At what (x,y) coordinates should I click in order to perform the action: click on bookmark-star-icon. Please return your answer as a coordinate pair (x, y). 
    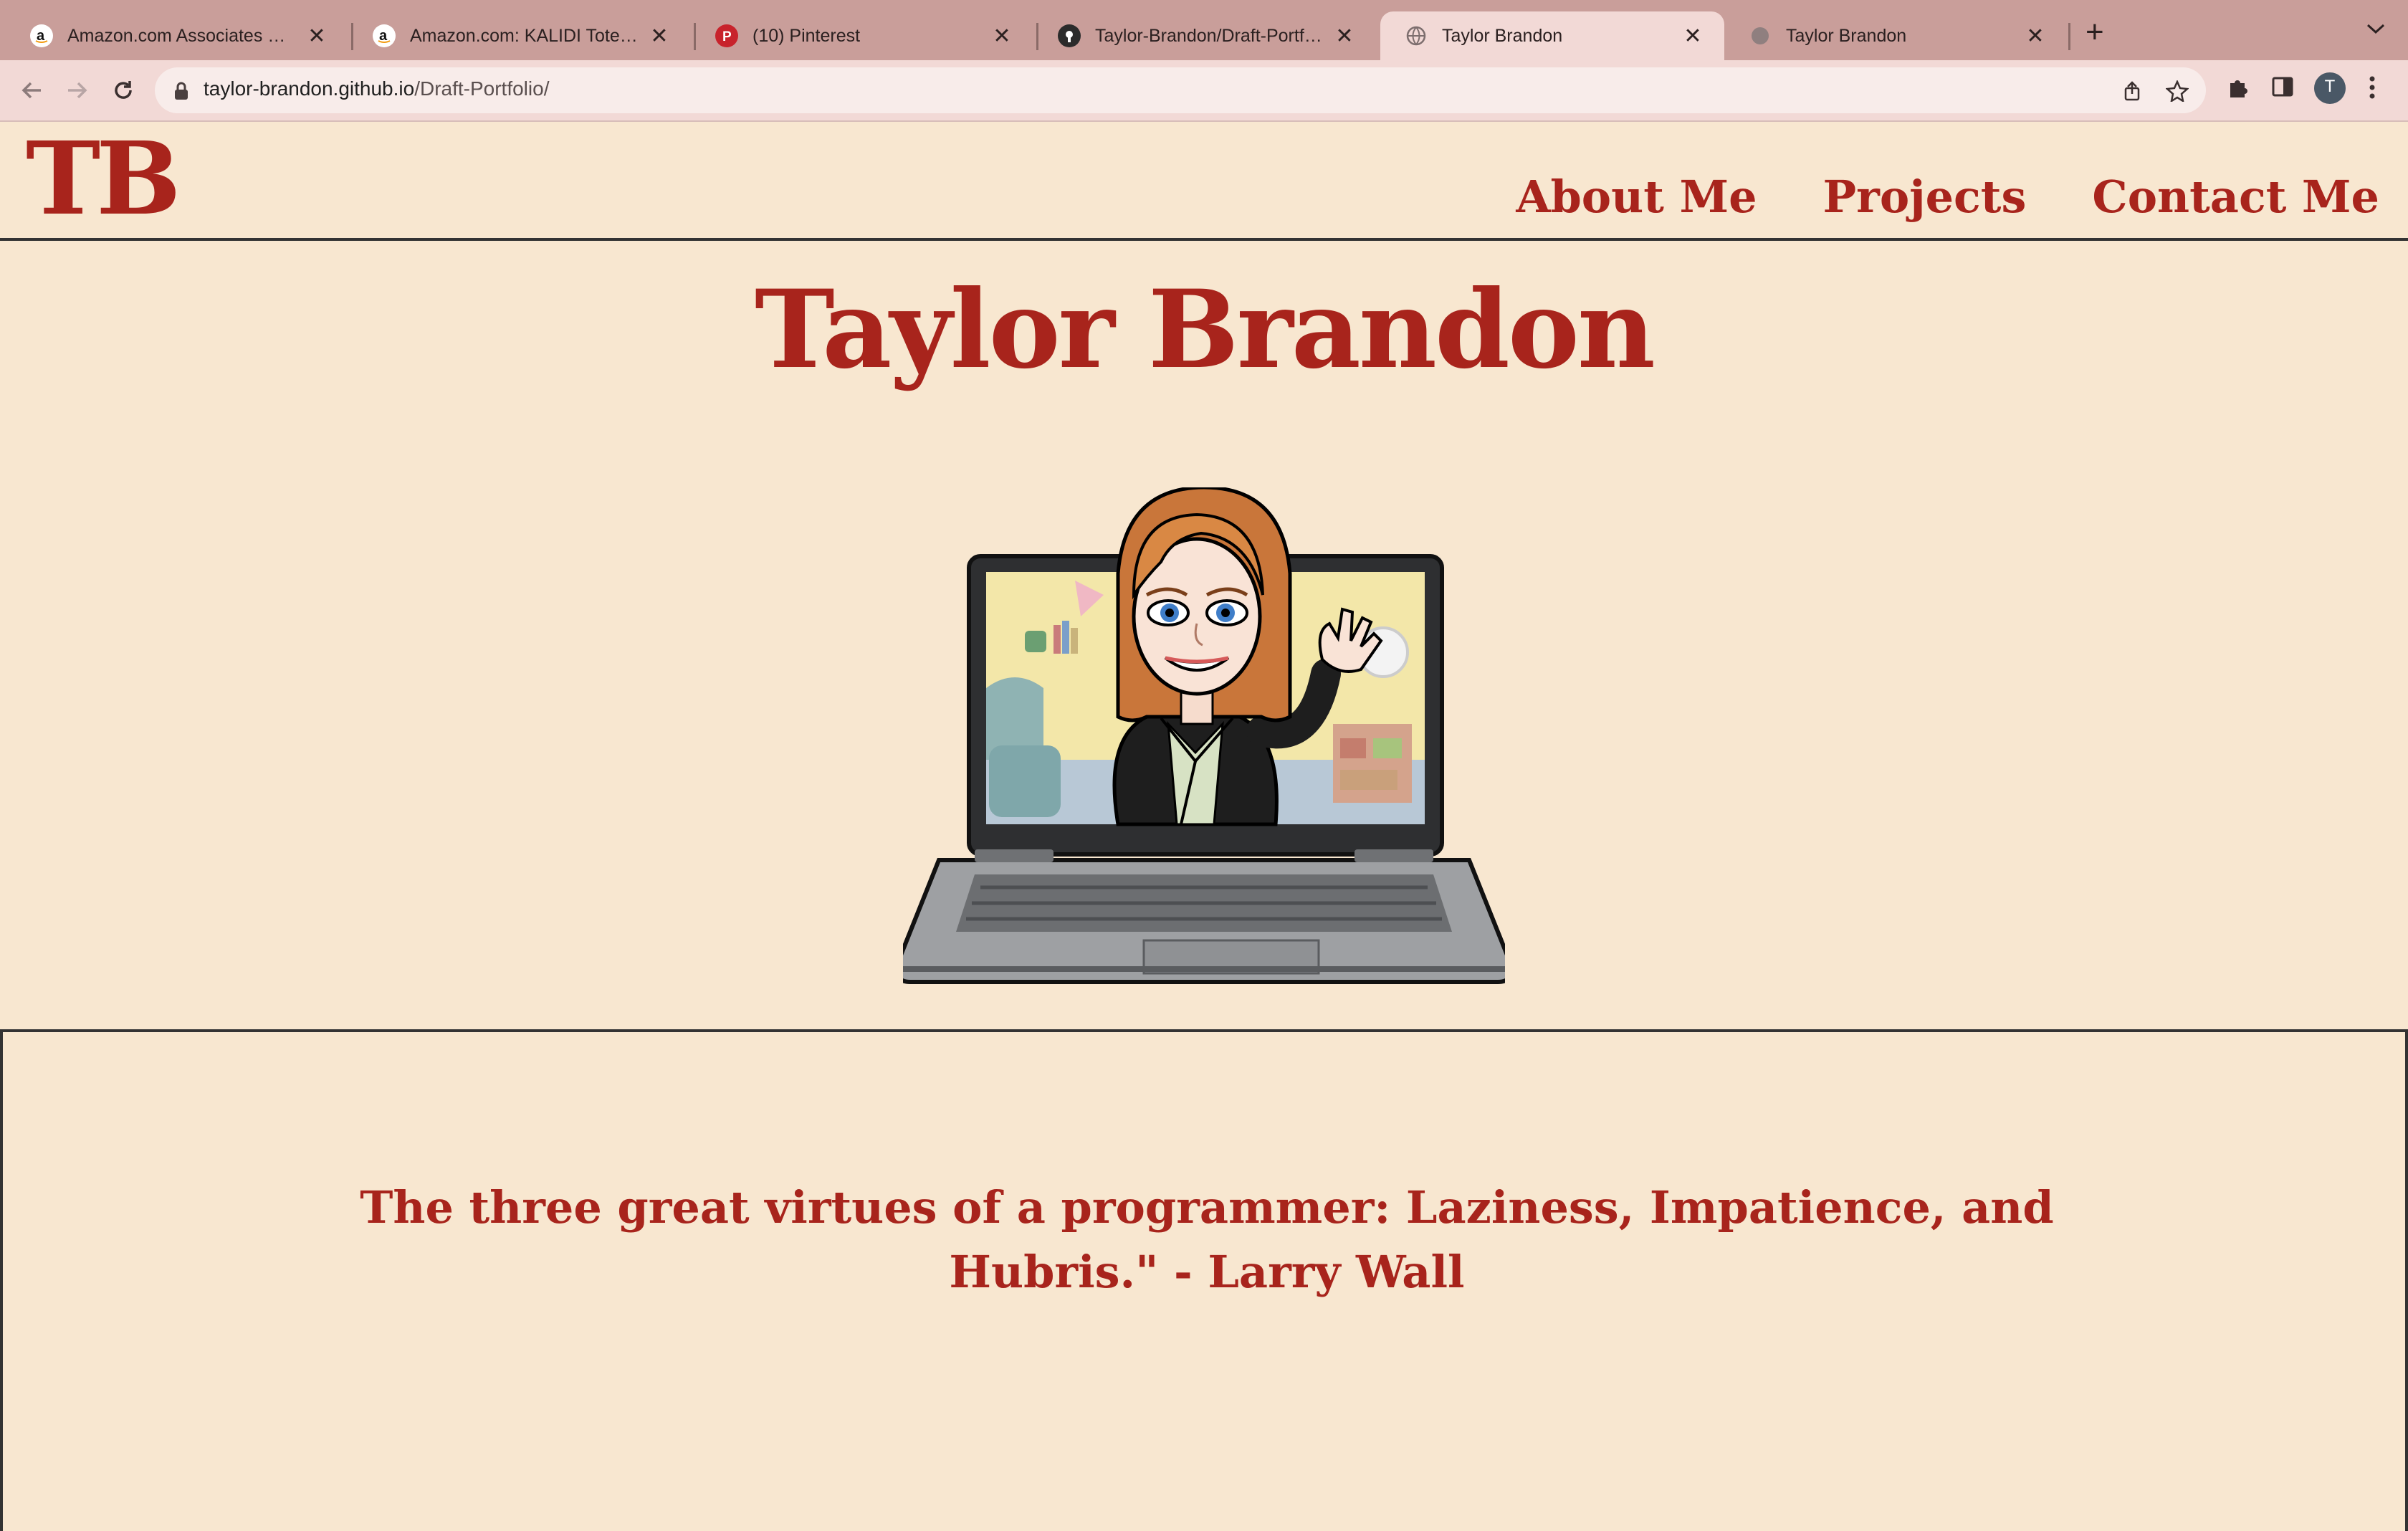
    Looking at the image, I should click on (2177, 92).